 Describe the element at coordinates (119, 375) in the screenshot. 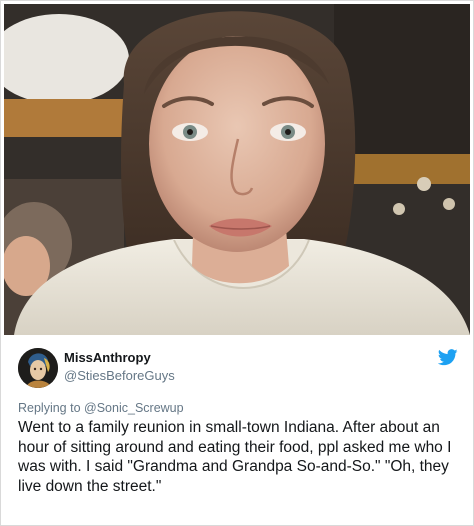

I see `user-handle: @StiesBeforeGuys` at that location.